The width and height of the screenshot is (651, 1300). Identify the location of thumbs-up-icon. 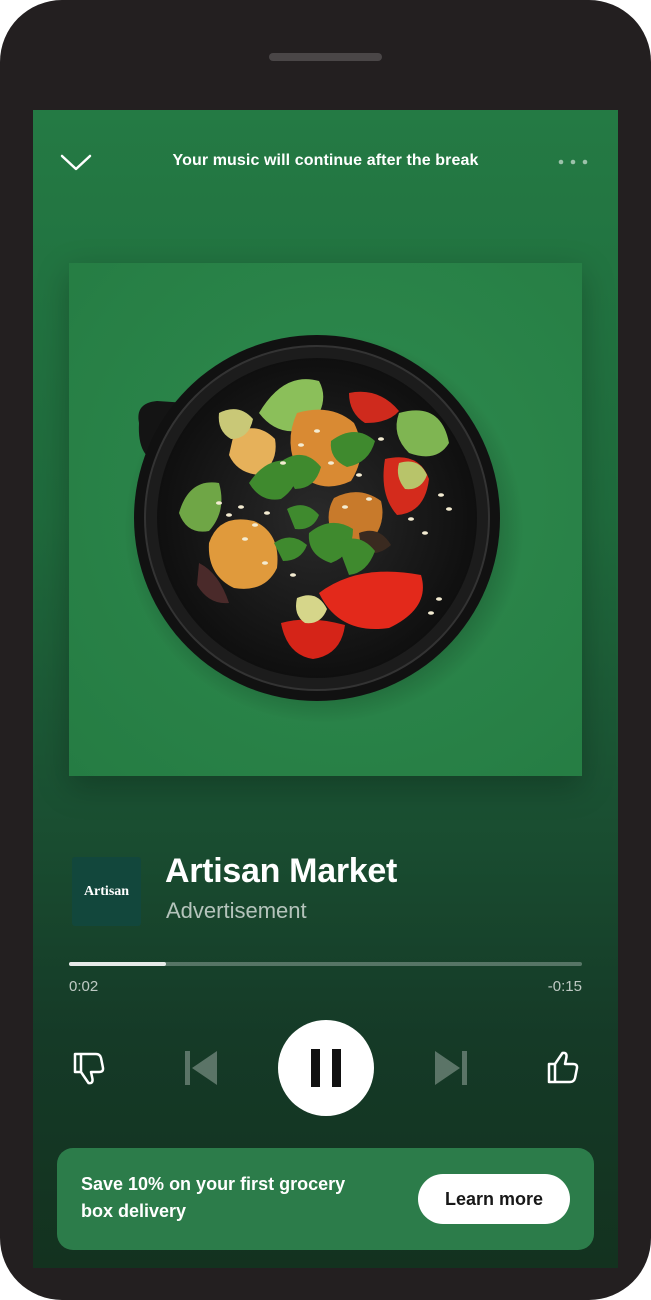
(563, 1068).